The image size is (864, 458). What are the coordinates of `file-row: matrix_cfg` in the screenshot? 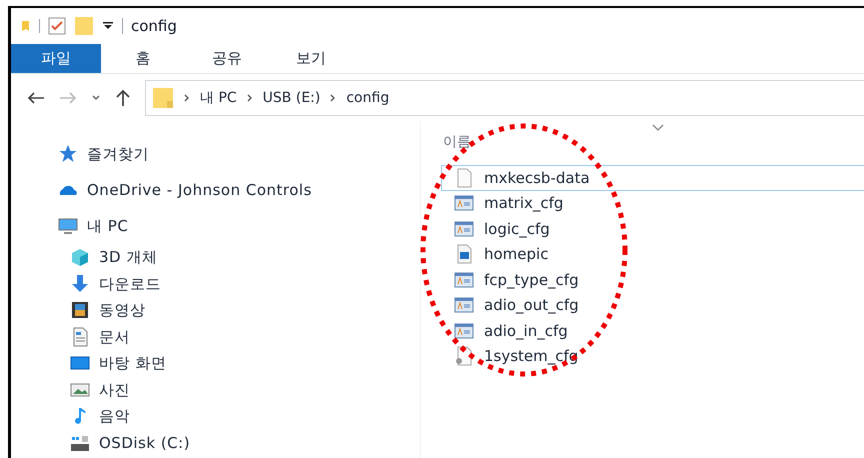 It's located at (652, 203).